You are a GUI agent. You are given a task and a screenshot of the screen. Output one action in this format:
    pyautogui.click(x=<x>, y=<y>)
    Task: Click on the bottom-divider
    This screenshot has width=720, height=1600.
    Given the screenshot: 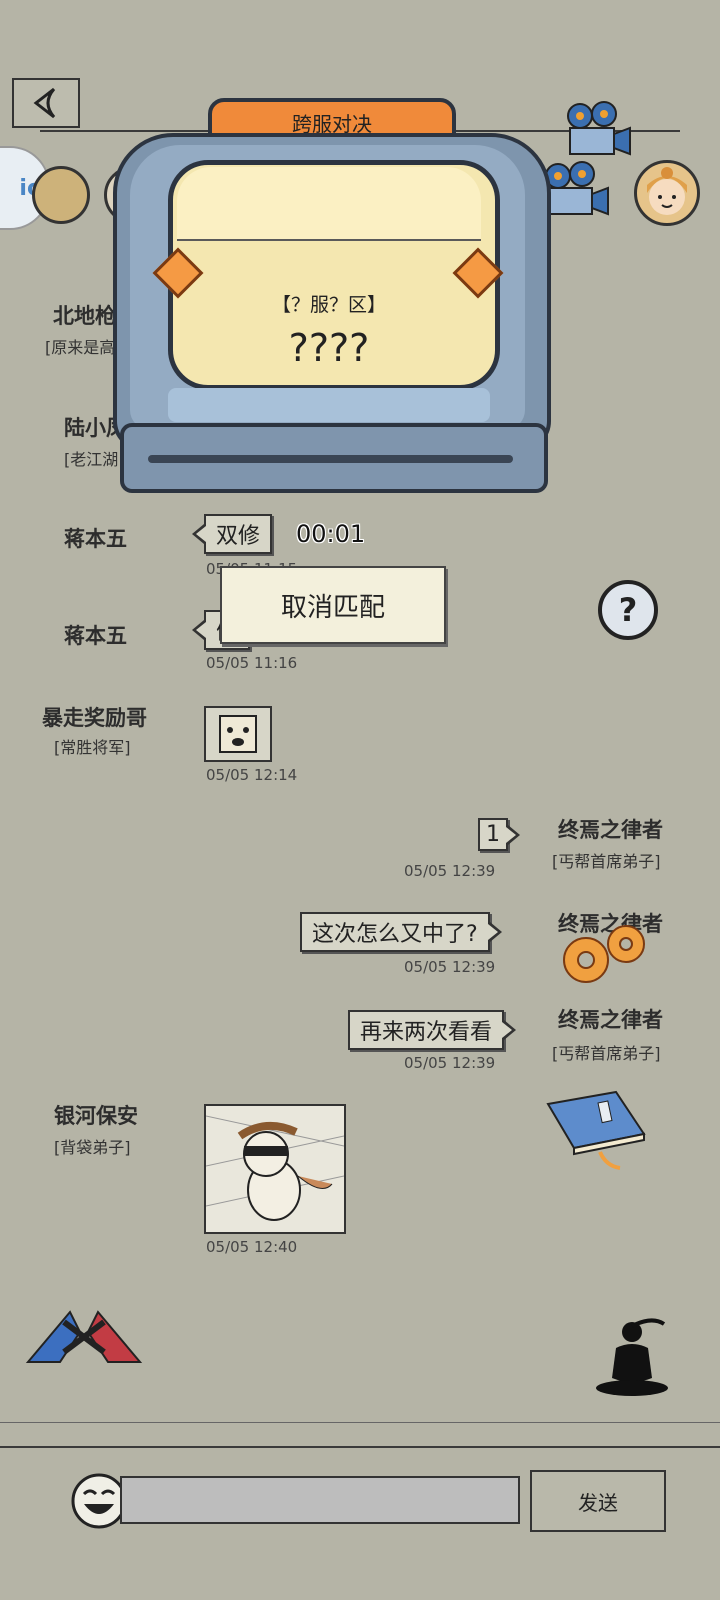 What is the action you would take?
    pyautogui.click(x=360, y=1422)
    